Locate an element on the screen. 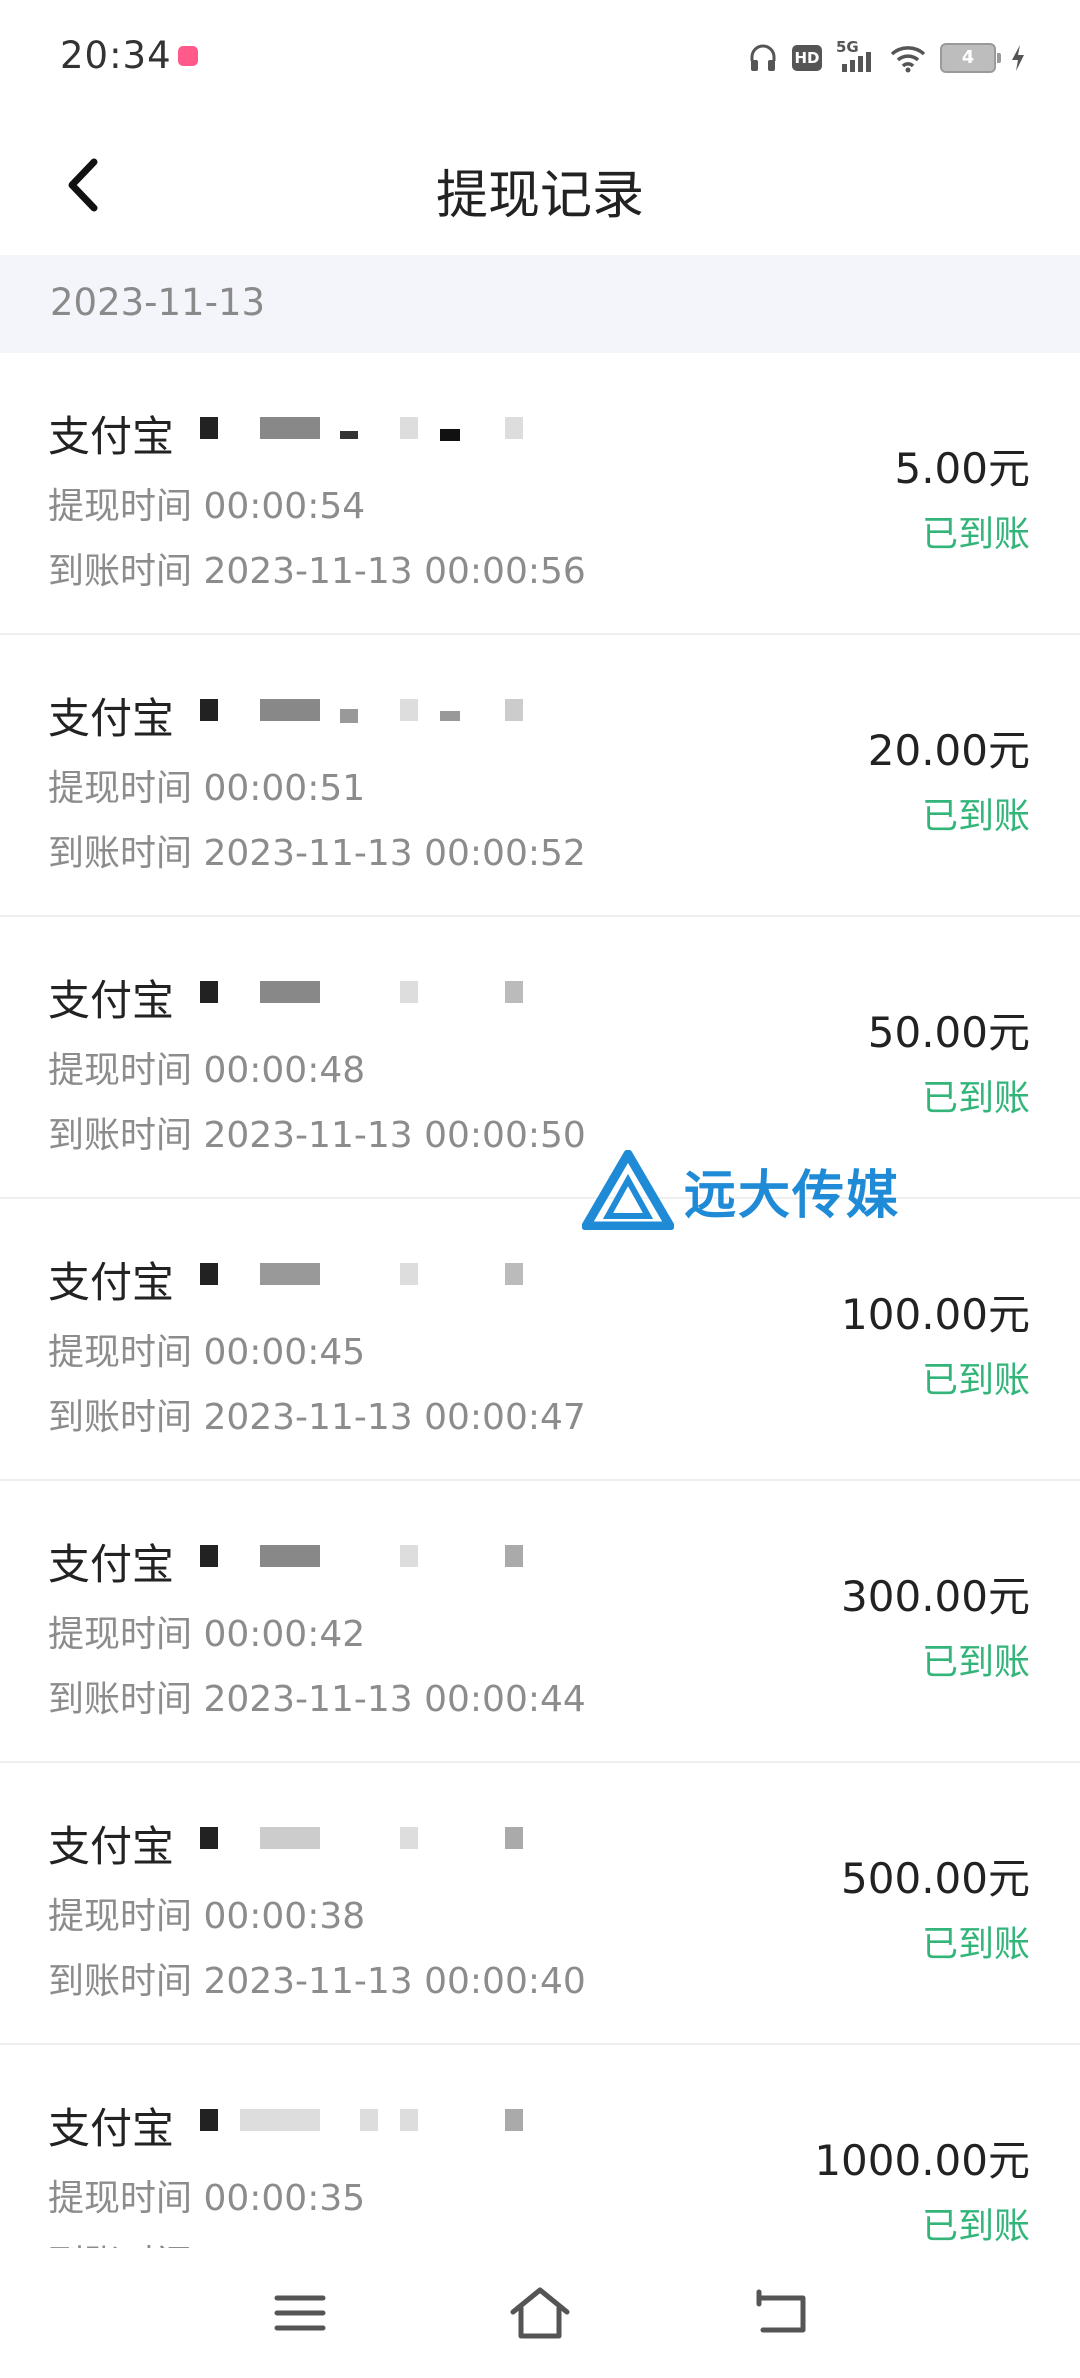 The width and height of the screenshot is (1080, 2378). arrival-time: 到账时间 2023-11-13 00:00:44 is located at coordinates (317, 1699).